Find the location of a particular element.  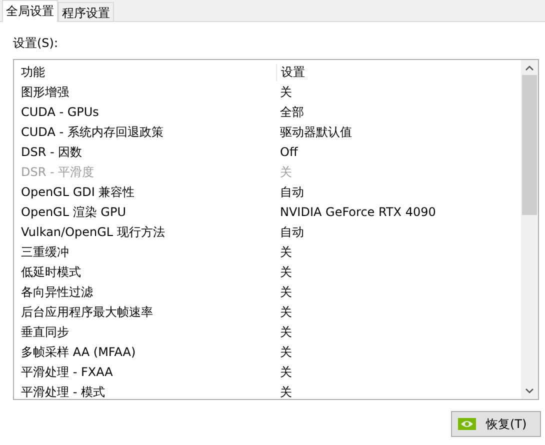

table-cell-text: OpenGL 渲染 GPU is located at coordinates (74, 212).